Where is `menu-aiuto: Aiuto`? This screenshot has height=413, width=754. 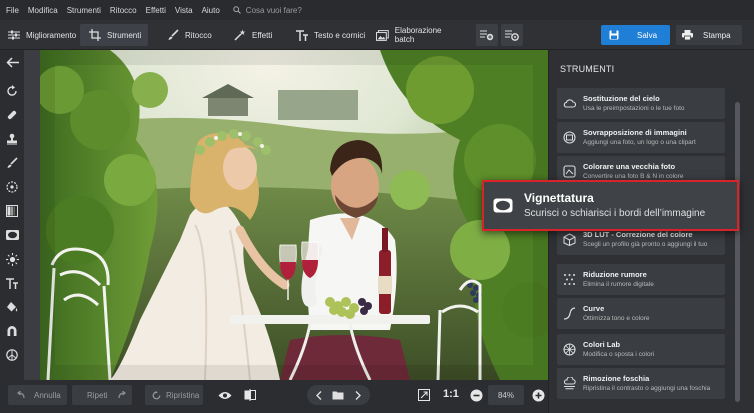
menu-aiuto: Aiuto is located at coordinates (211, 10).